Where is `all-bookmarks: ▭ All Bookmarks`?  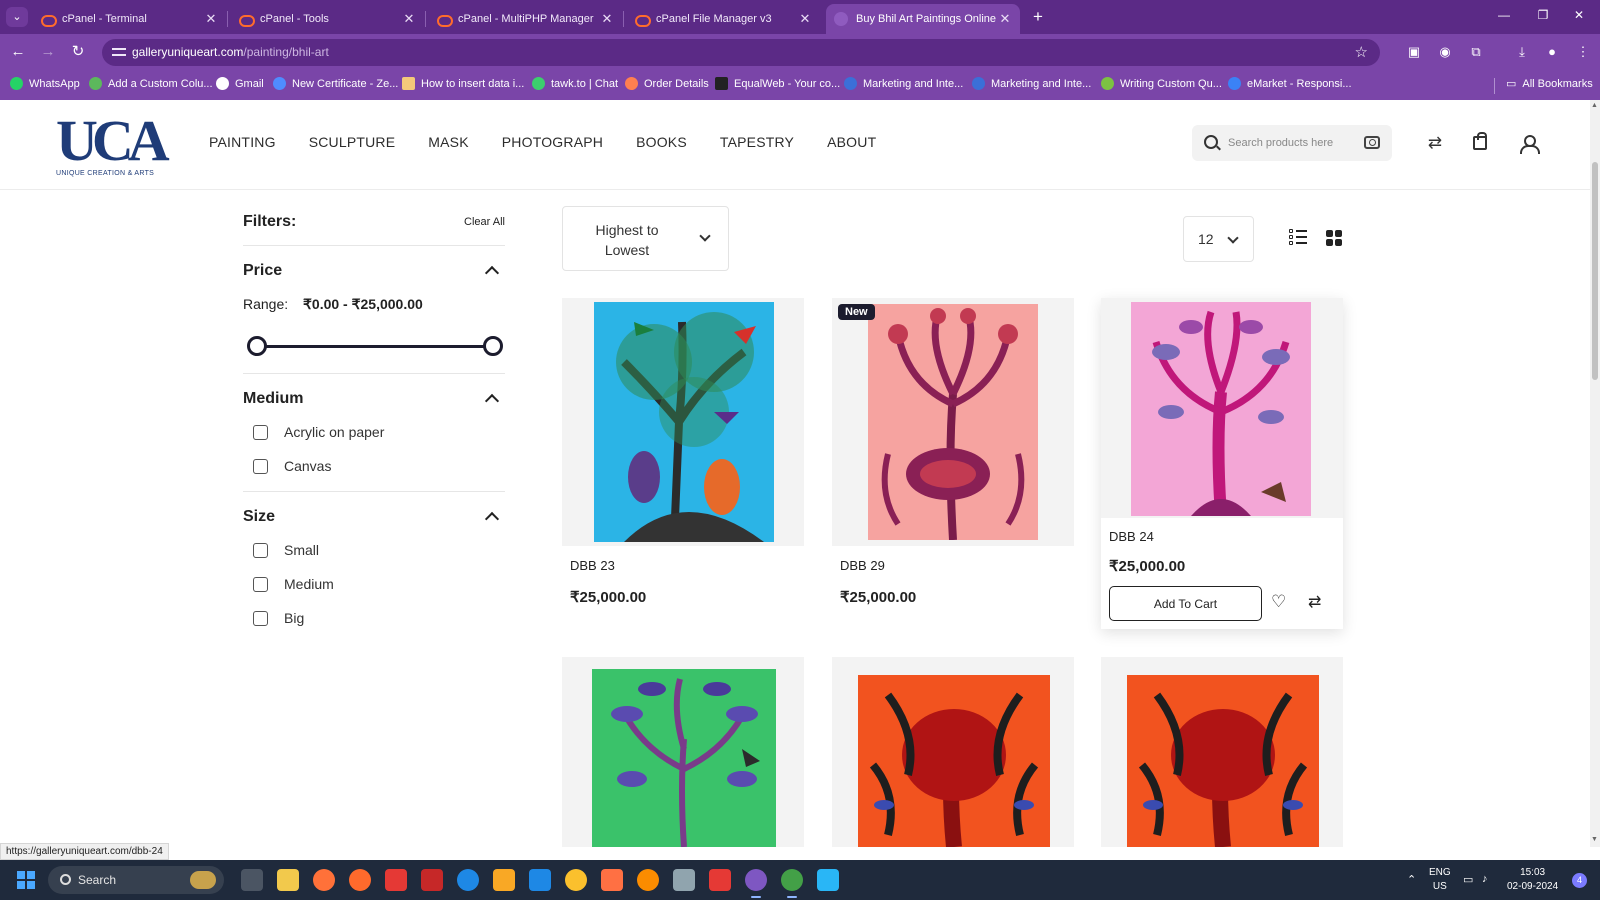
all-bookmarks: ▭ All Bookmarks is located at coordinates (1549, 84).